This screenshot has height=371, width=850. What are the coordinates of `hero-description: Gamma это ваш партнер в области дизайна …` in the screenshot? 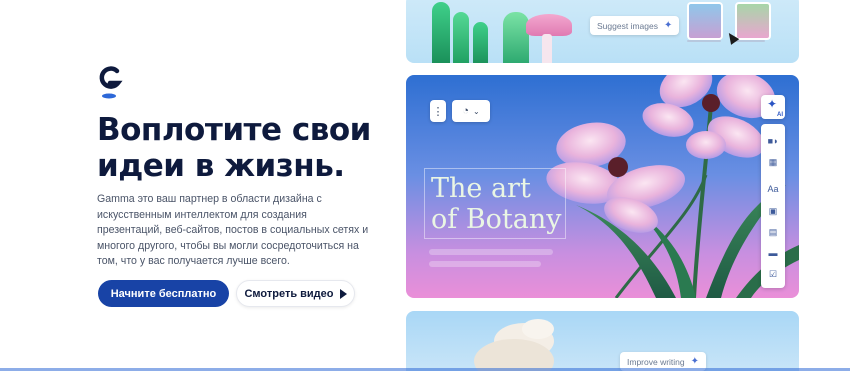 It's located at (233, 230).